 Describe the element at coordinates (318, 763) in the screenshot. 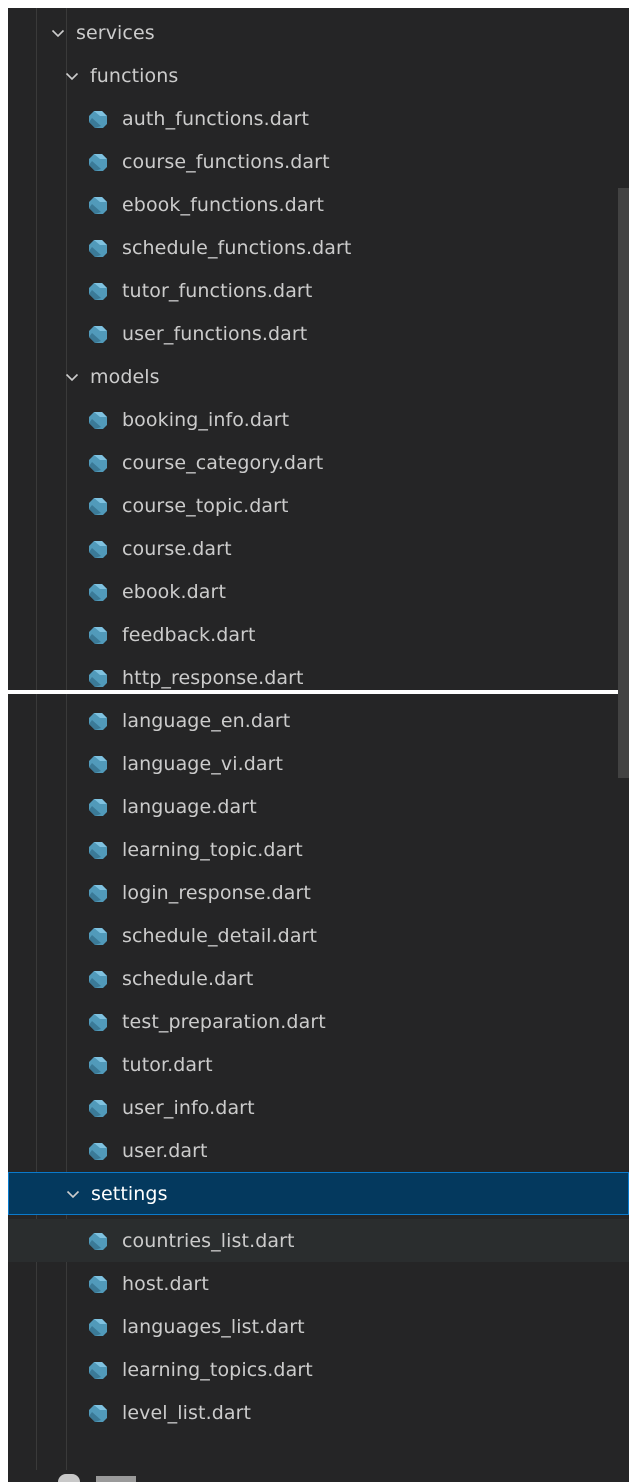

I see `file-item: language_vi.dart` at that location.